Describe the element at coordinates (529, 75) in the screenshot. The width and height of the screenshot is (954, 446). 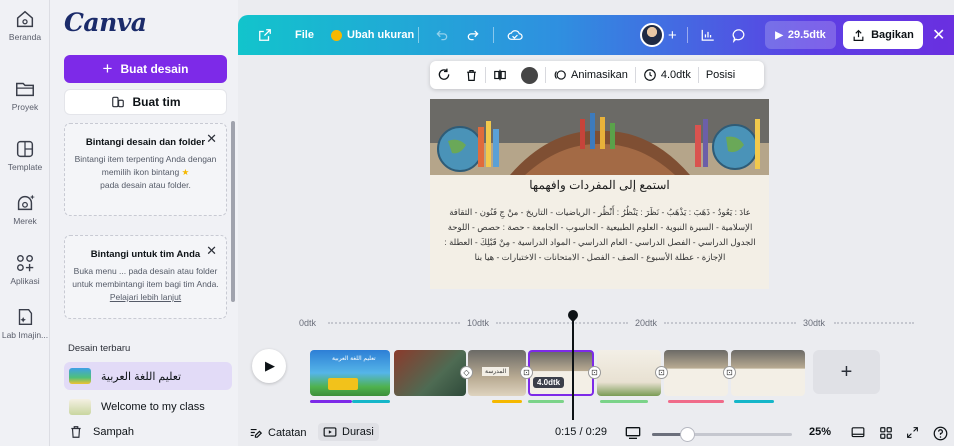
I see `color-swatch-button` at that location.